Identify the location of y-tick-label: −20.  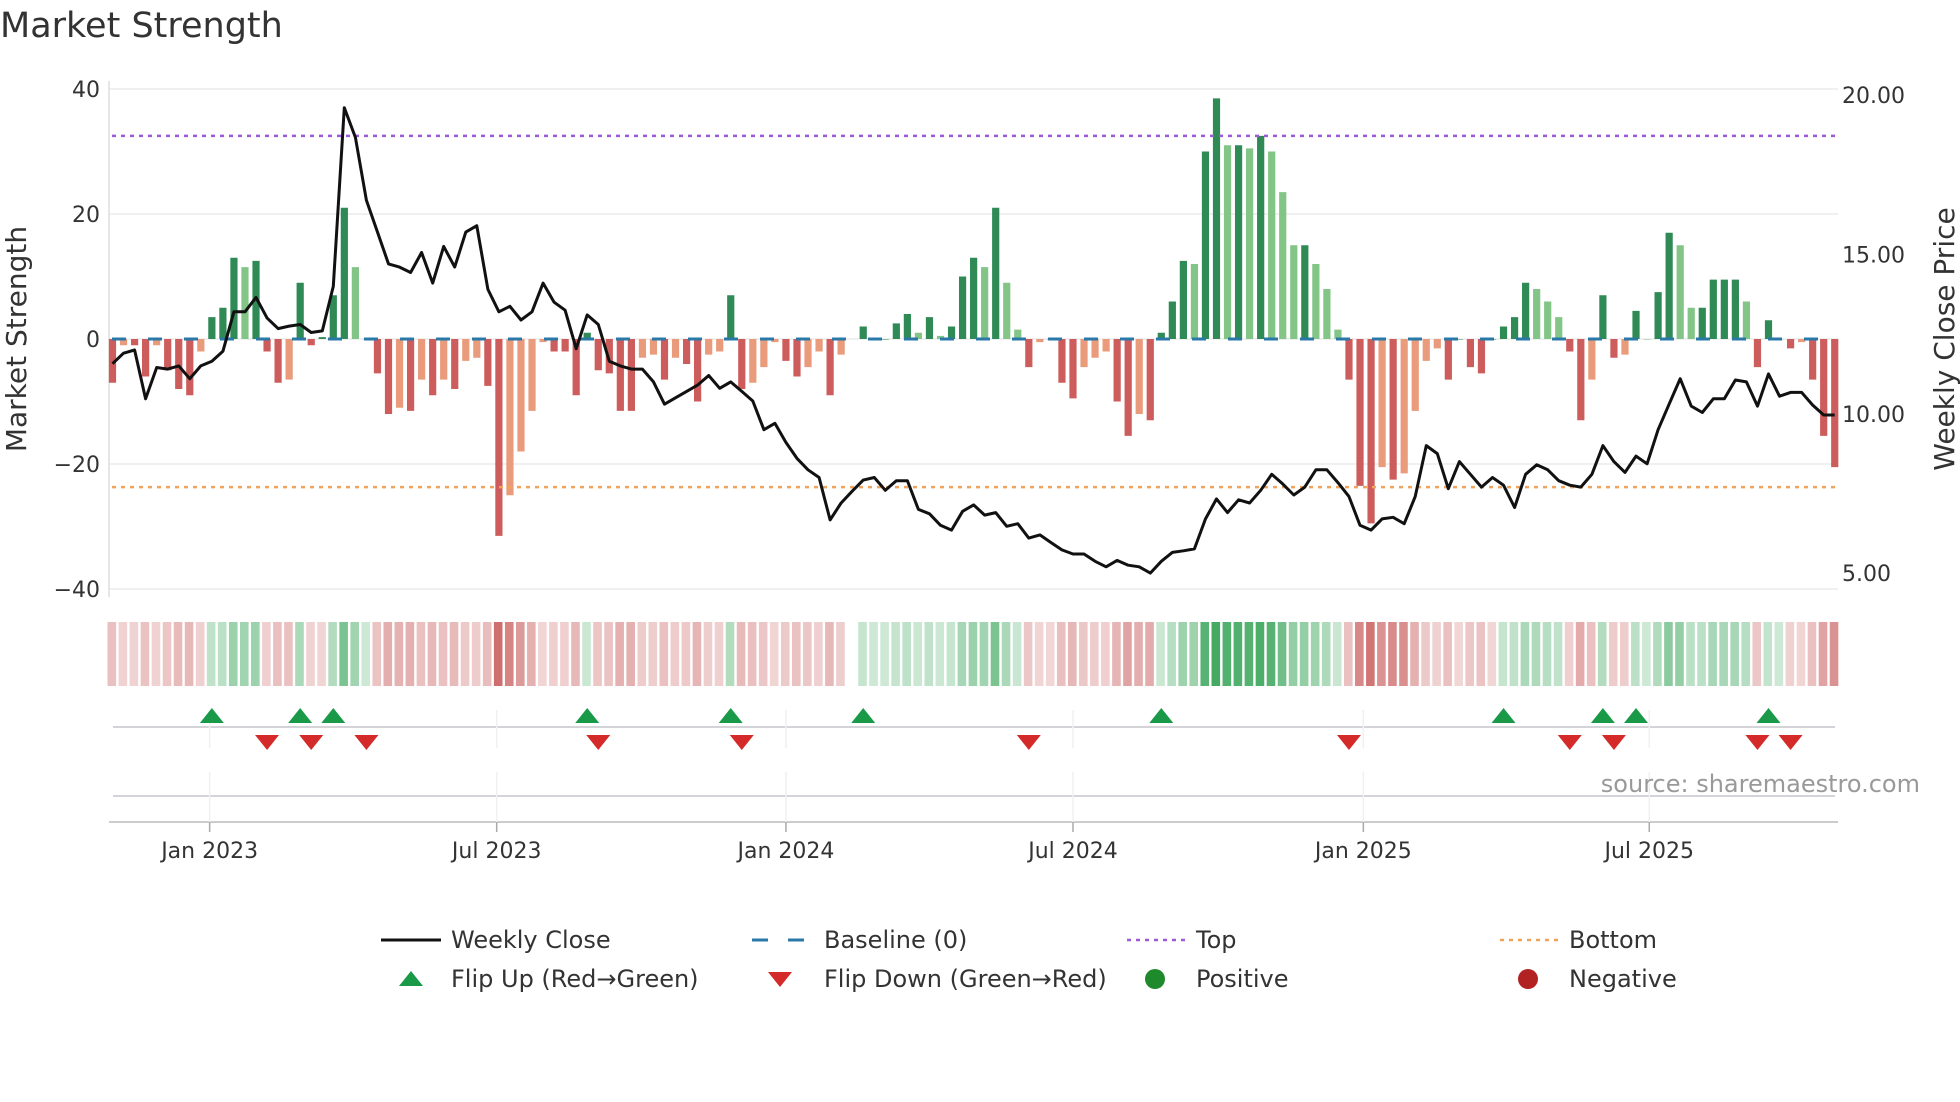
(77, 465).